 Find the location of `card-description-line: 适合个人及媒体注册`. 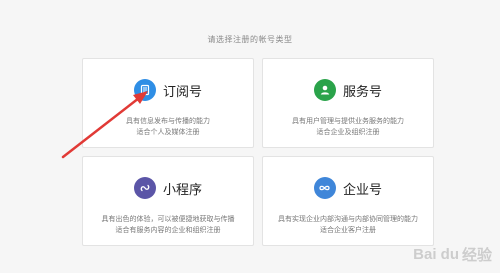

card-description-line: 适合个人及媒体注册 is located at coordinates (168, 132).